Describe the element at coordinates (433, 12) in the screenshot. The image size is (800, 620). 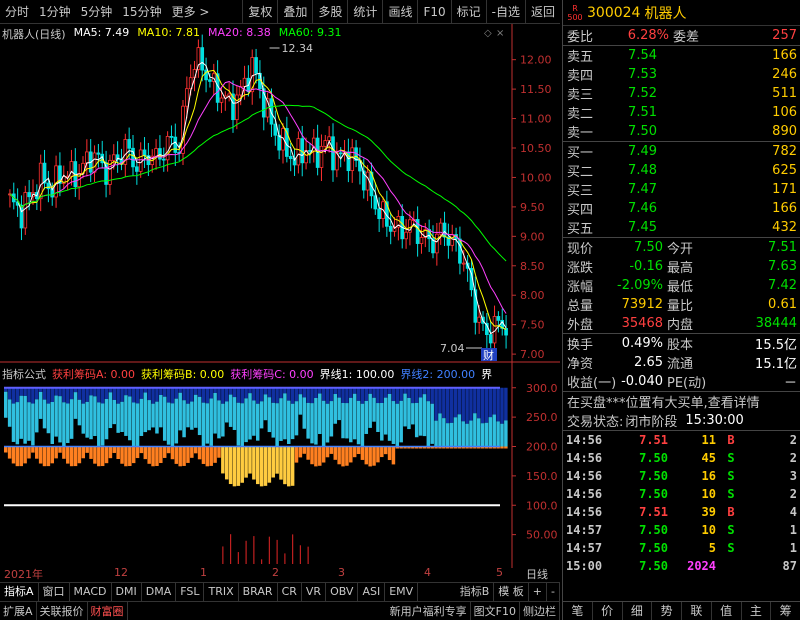
I see `toolbar-action-5: F10` at that location.